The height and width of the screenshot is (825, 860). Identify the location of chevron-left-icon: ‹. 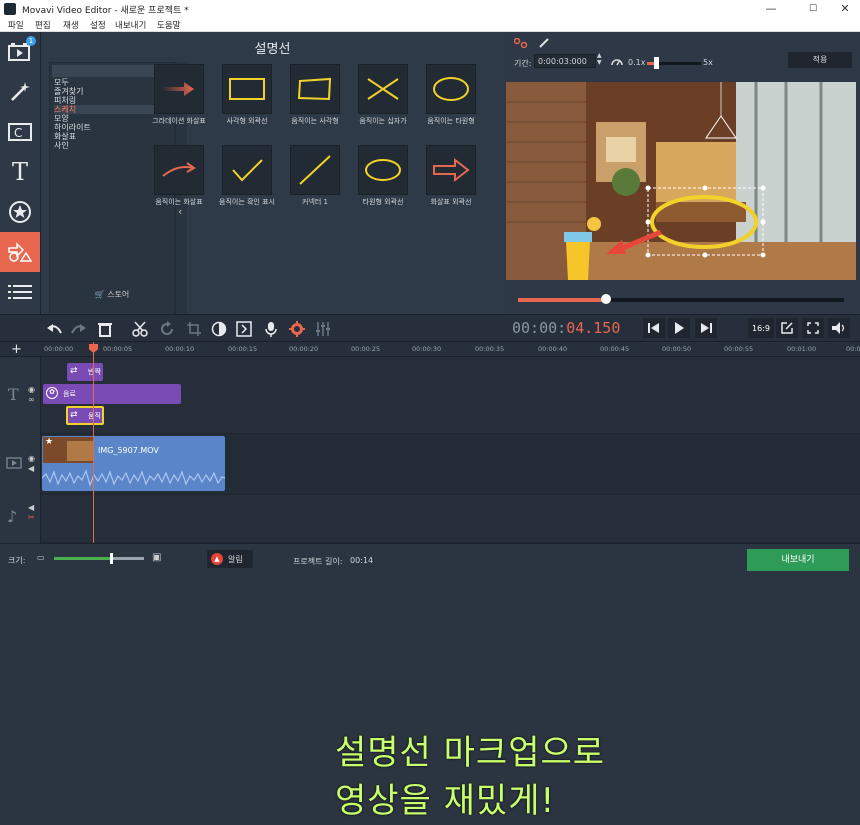
(180, 211).